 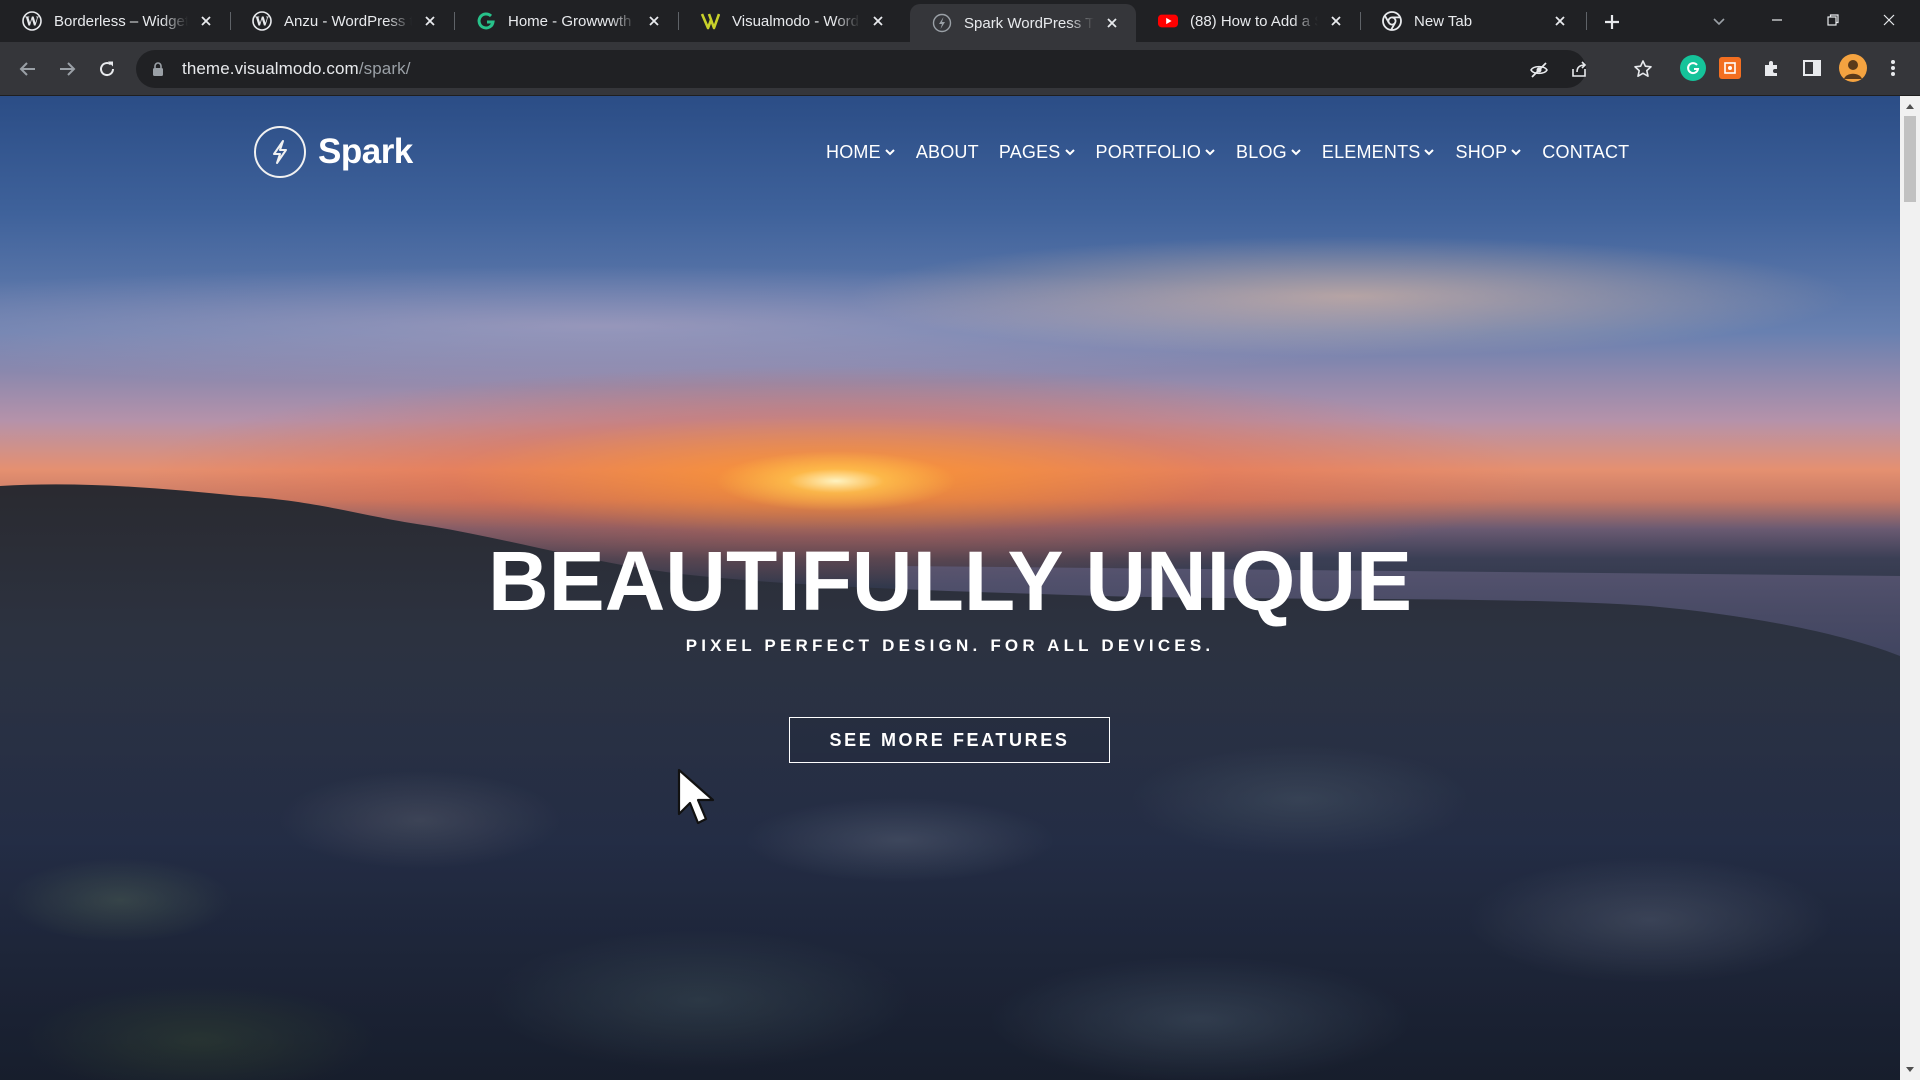 I want to click on plus-icon, so click(x=1612, y=22).